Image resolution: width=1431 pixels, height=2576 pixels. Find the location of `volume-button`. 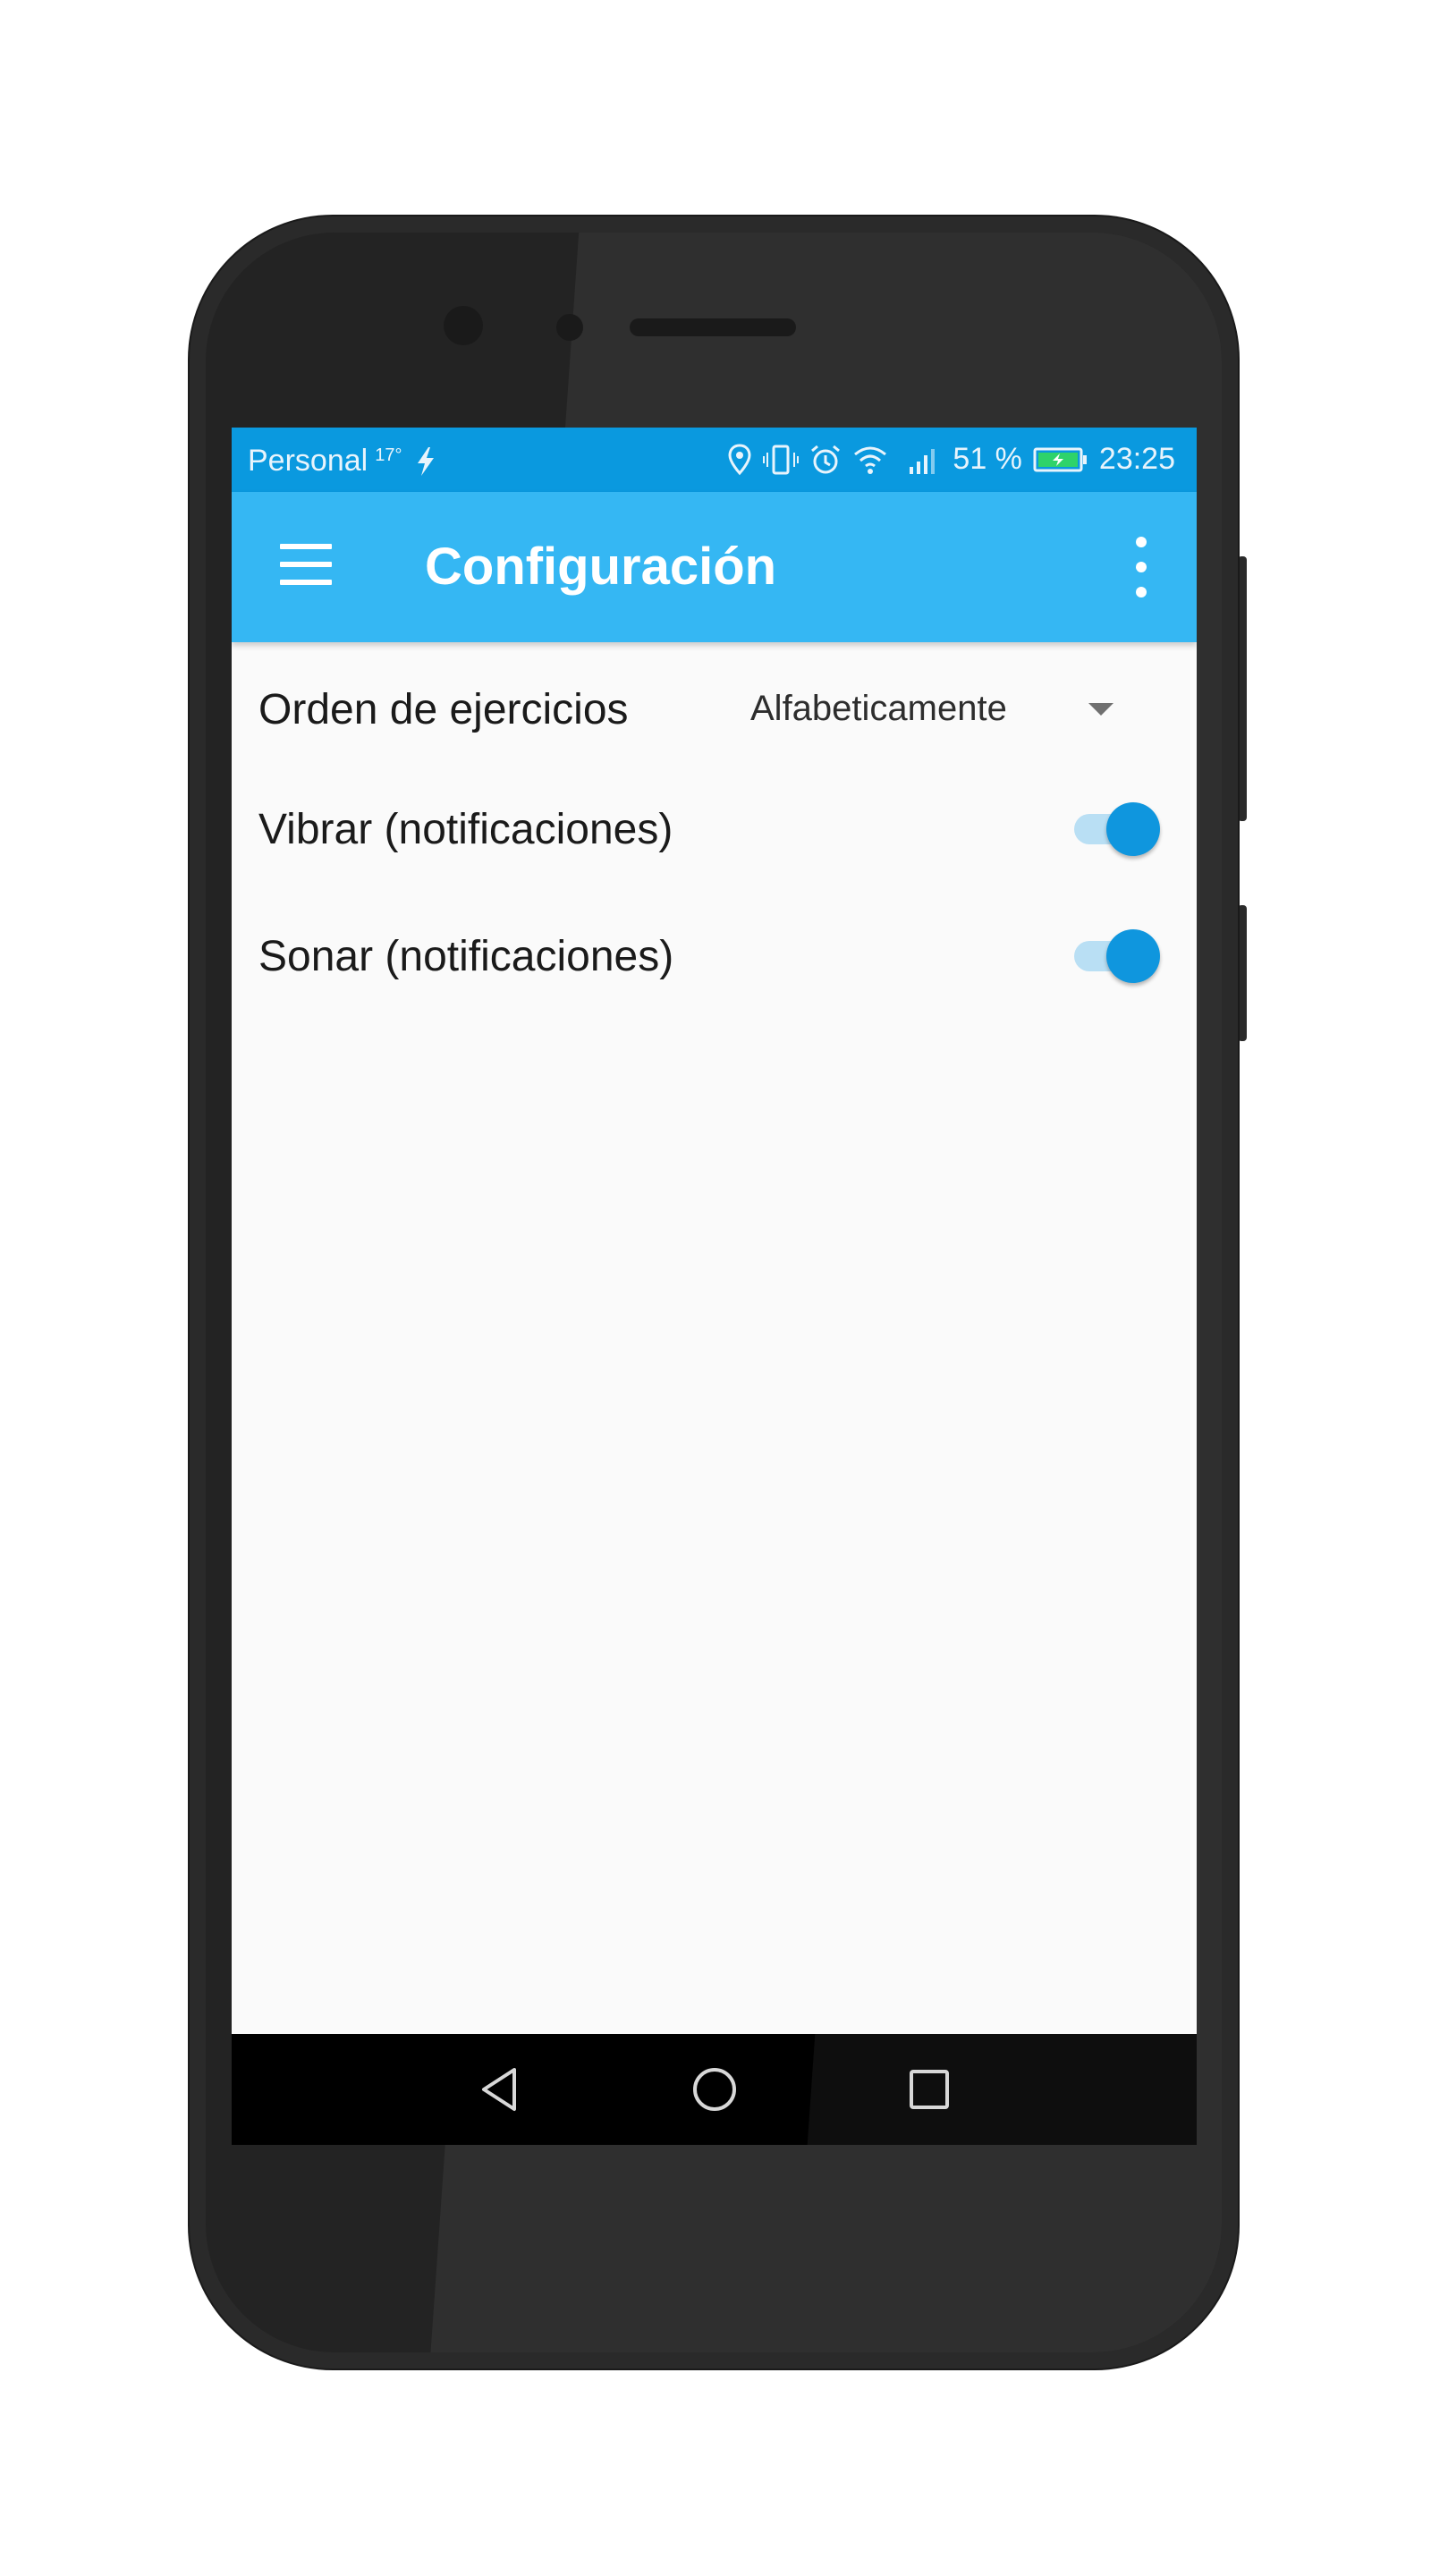

volume-button is located at coordinates (1243, 688).